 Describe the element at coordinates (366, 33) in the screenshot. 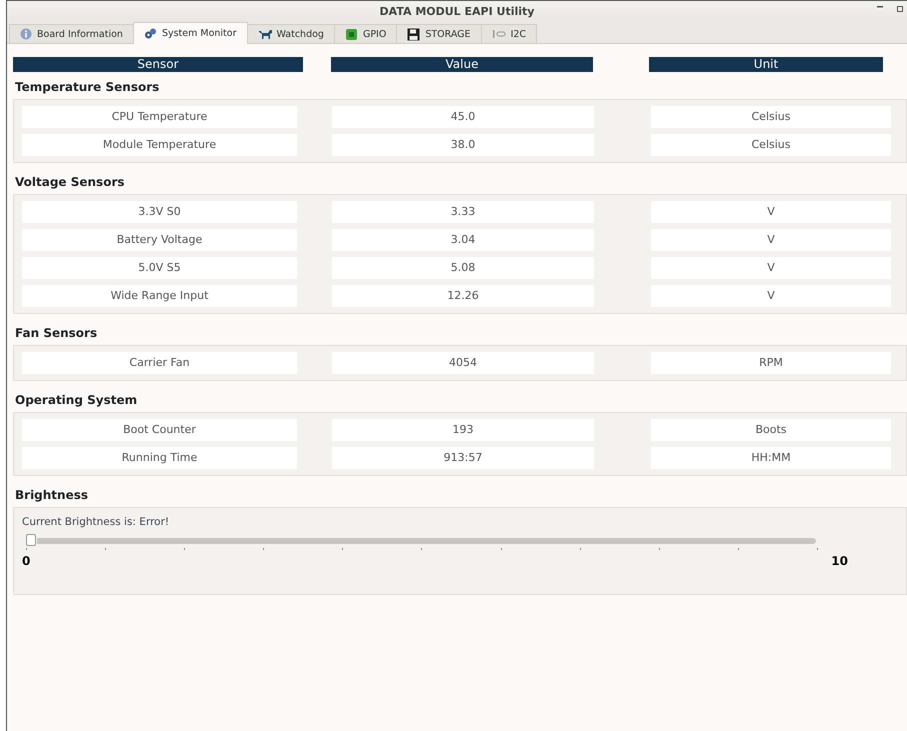

I see `tab: GPIO` at that location.